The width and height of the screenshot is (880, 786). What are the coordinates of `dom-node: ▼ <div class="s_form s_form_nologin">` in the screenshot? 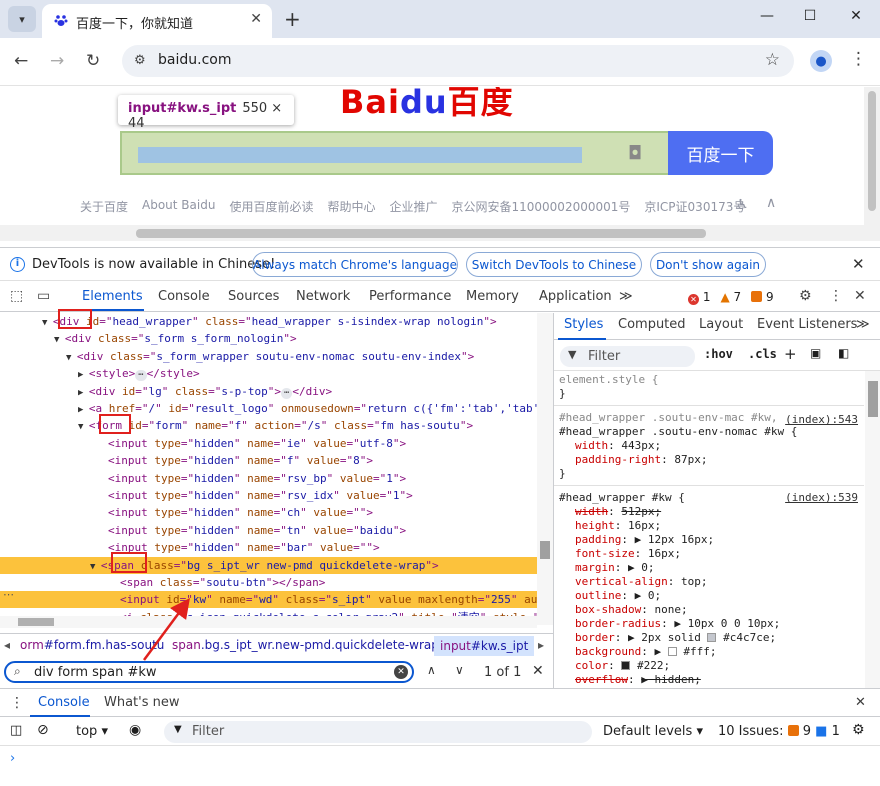 It's located at (276, 338).